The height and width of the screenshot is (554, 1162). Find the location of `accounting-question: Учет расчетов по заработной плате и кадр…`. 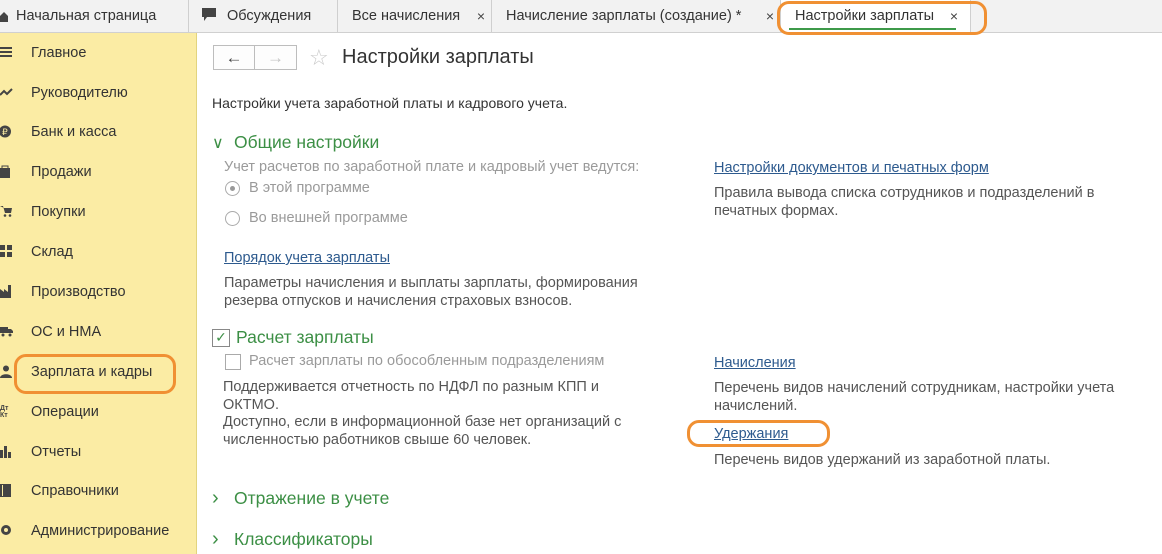

accounting-question: Учет расчетов по заработной плате и кадр… is located at coordinates (432, 167).